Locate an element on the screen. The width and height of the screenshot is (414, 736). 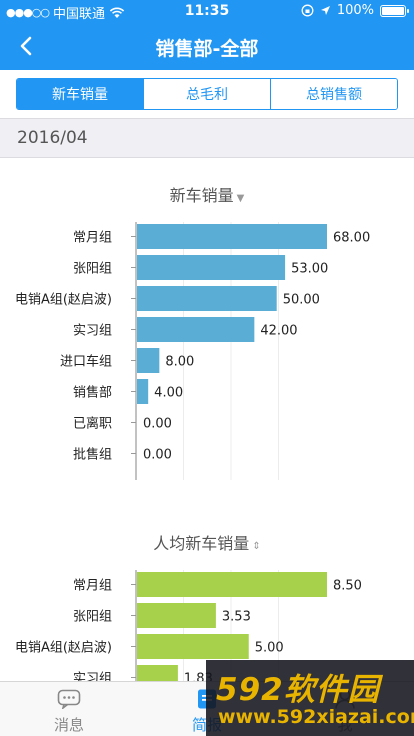
page-title: 销售部-全部 is located at coordinates (207, 49).